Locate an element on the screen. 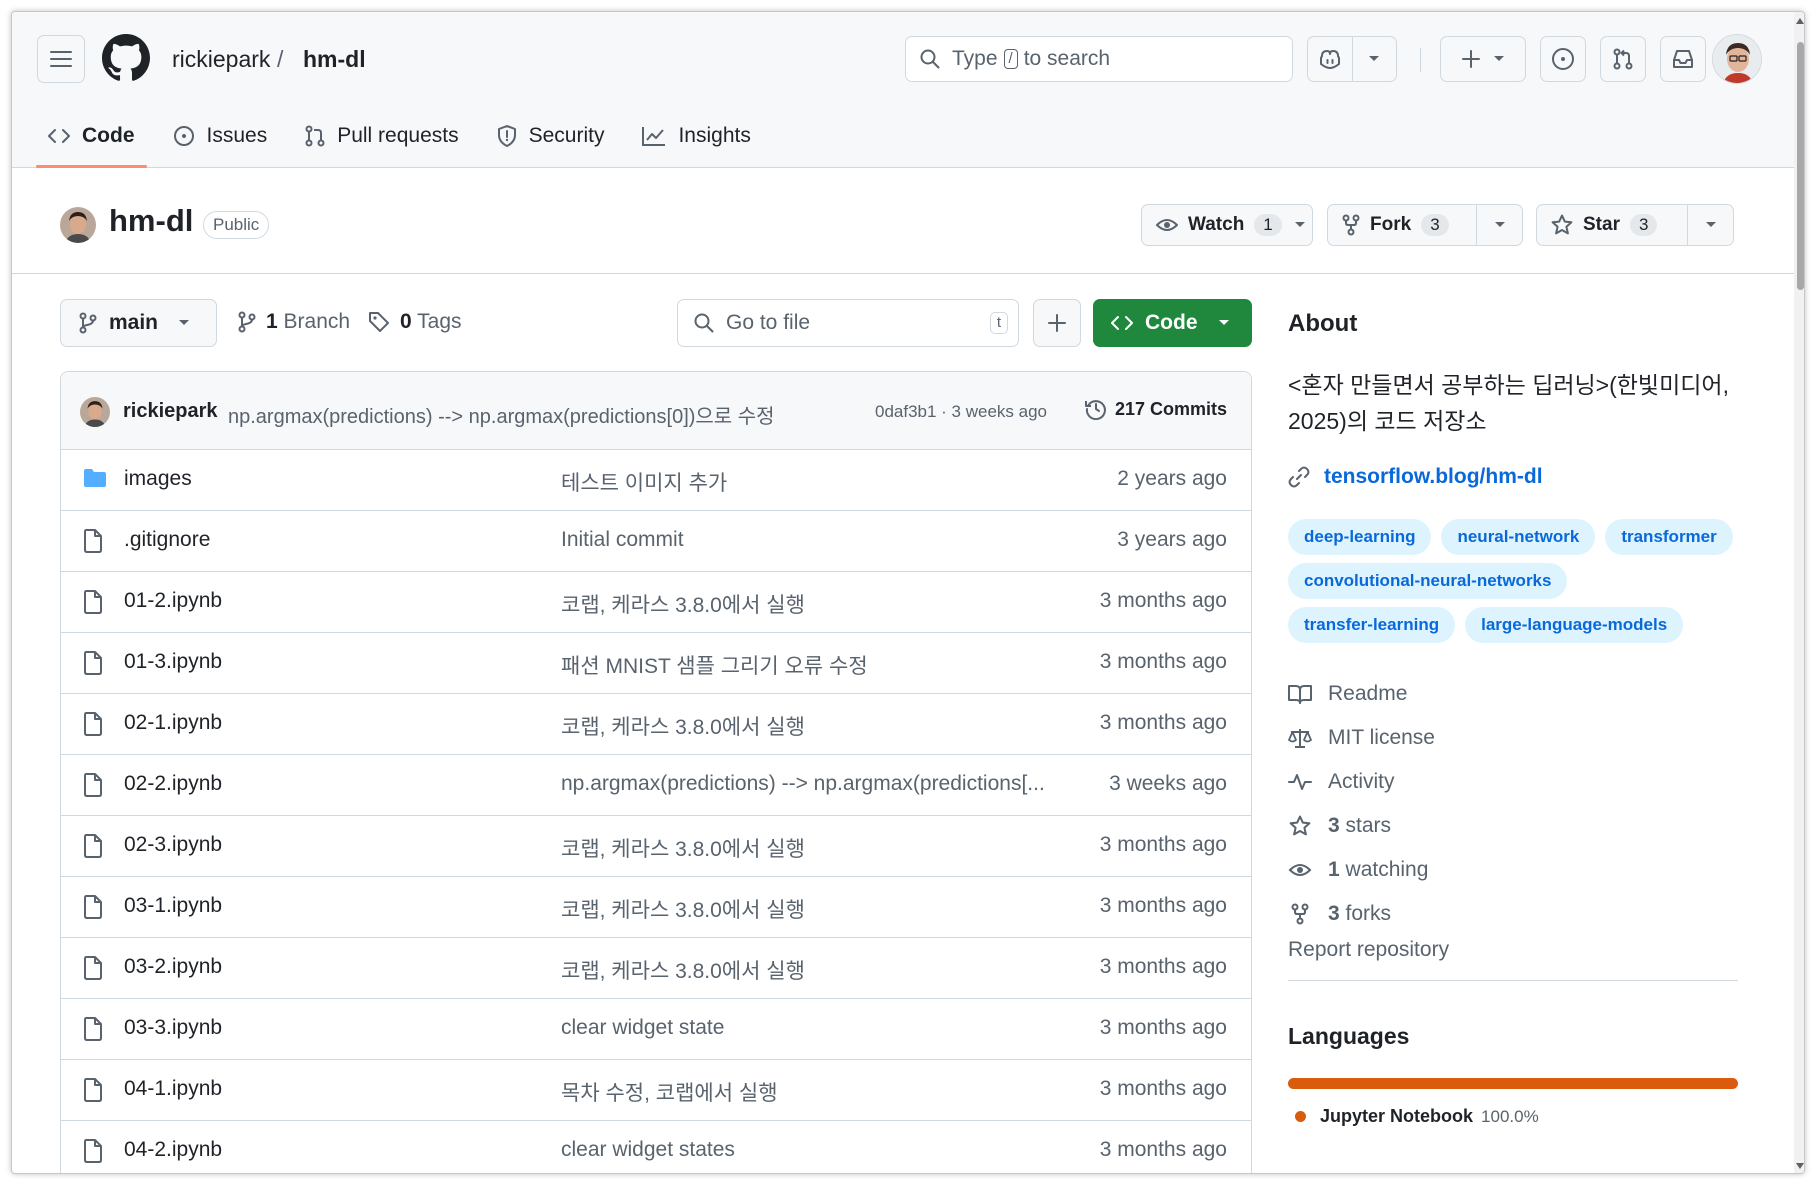 The image size is (1816, 1185). scrollbar-thumb is located at coordinates (1800, 166).